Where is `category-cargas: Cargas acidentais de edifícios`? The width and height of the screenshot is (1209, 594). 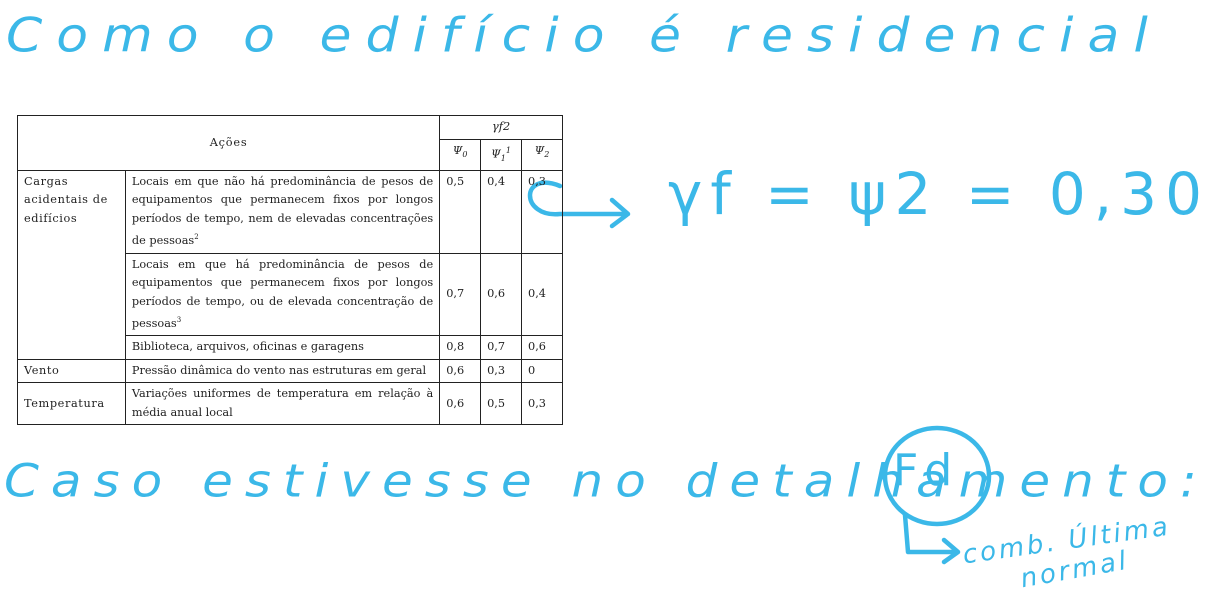
category-cargas: Cargas acidentais de edifícios is located at coordinates (71, 264).